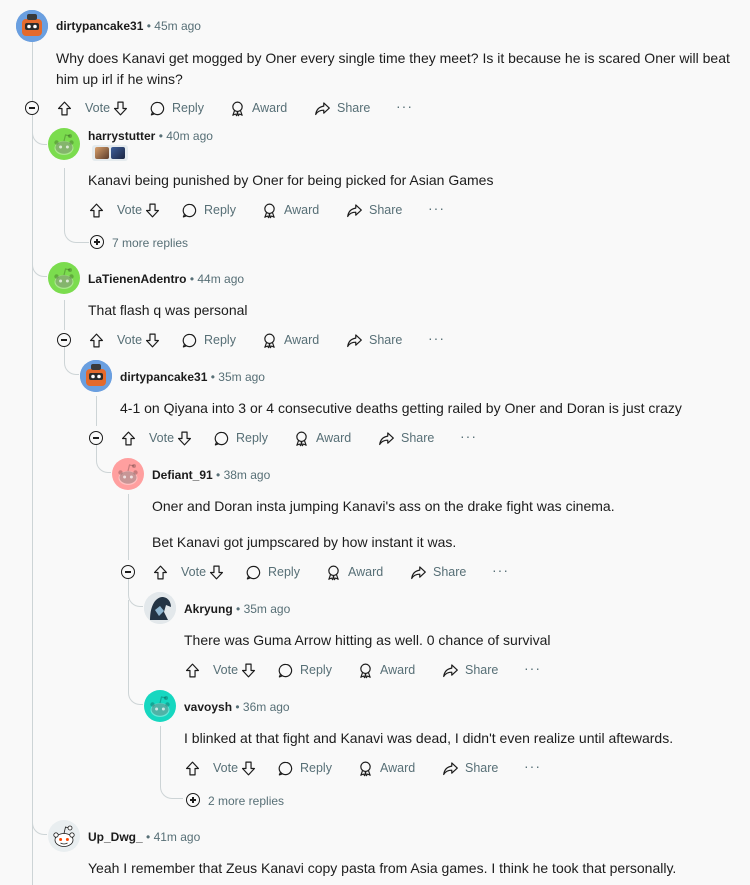 This screenshot has height=885, width=750. What do you see at coordinates (182, 475) in the screenshot?
I see `username: Defiant_91` at bounding box center [182, 475].